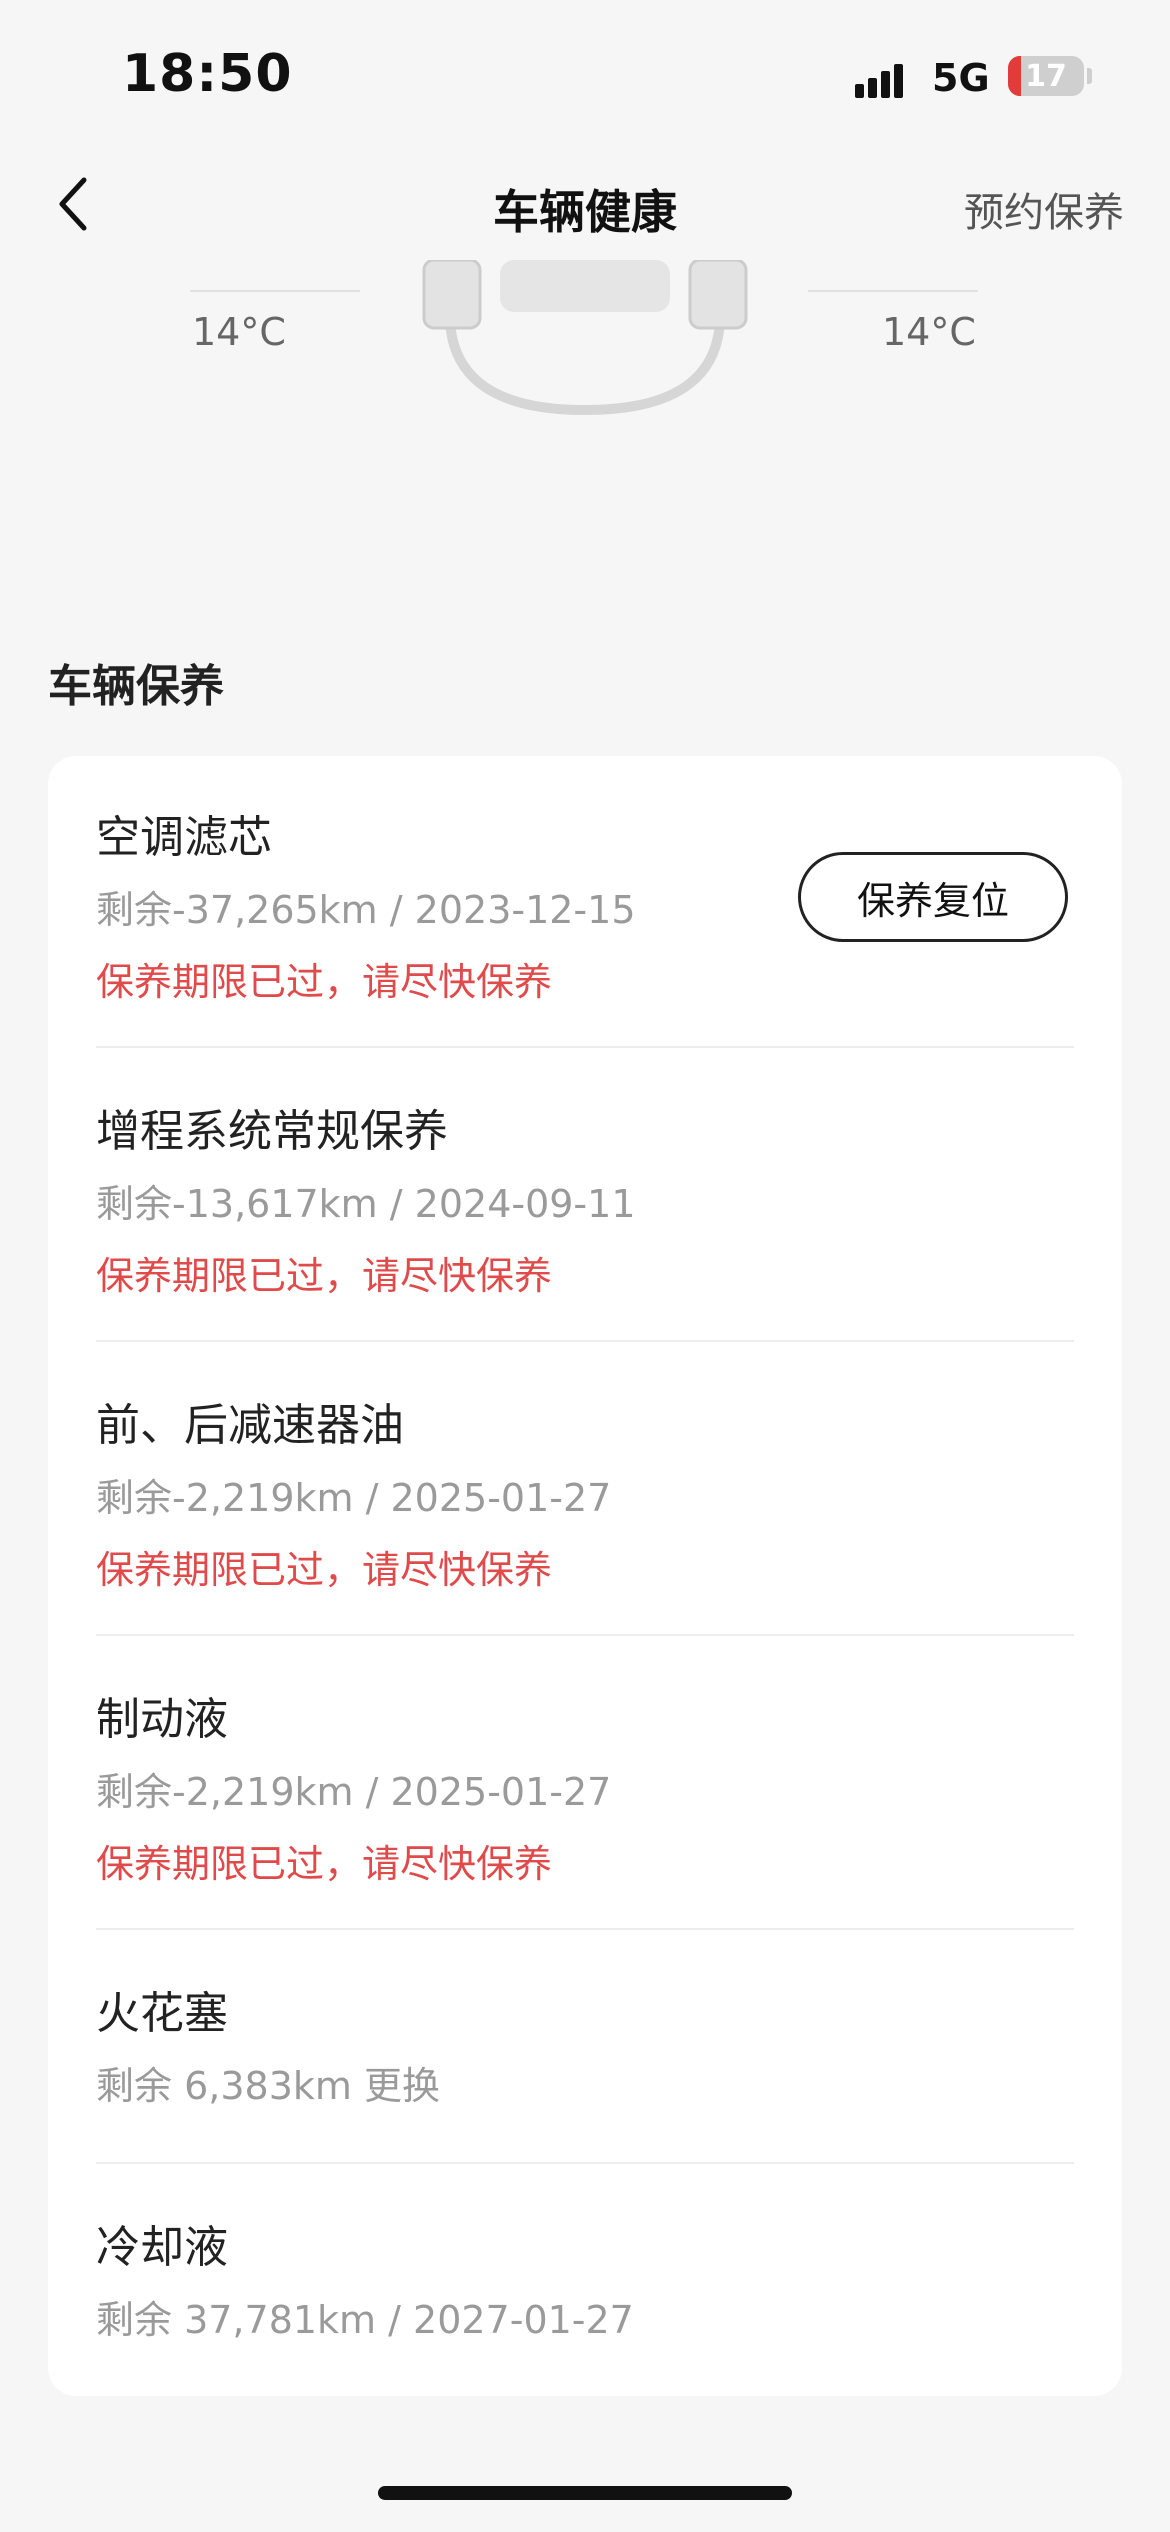 Image resolution: width=1170 pixels, height=2532 pixels. What do you see at coordinates (268, 2086) in the screenshot?
I see `item-detail: 剩余 6,383km 更换` at bounding box center [268, 2086].